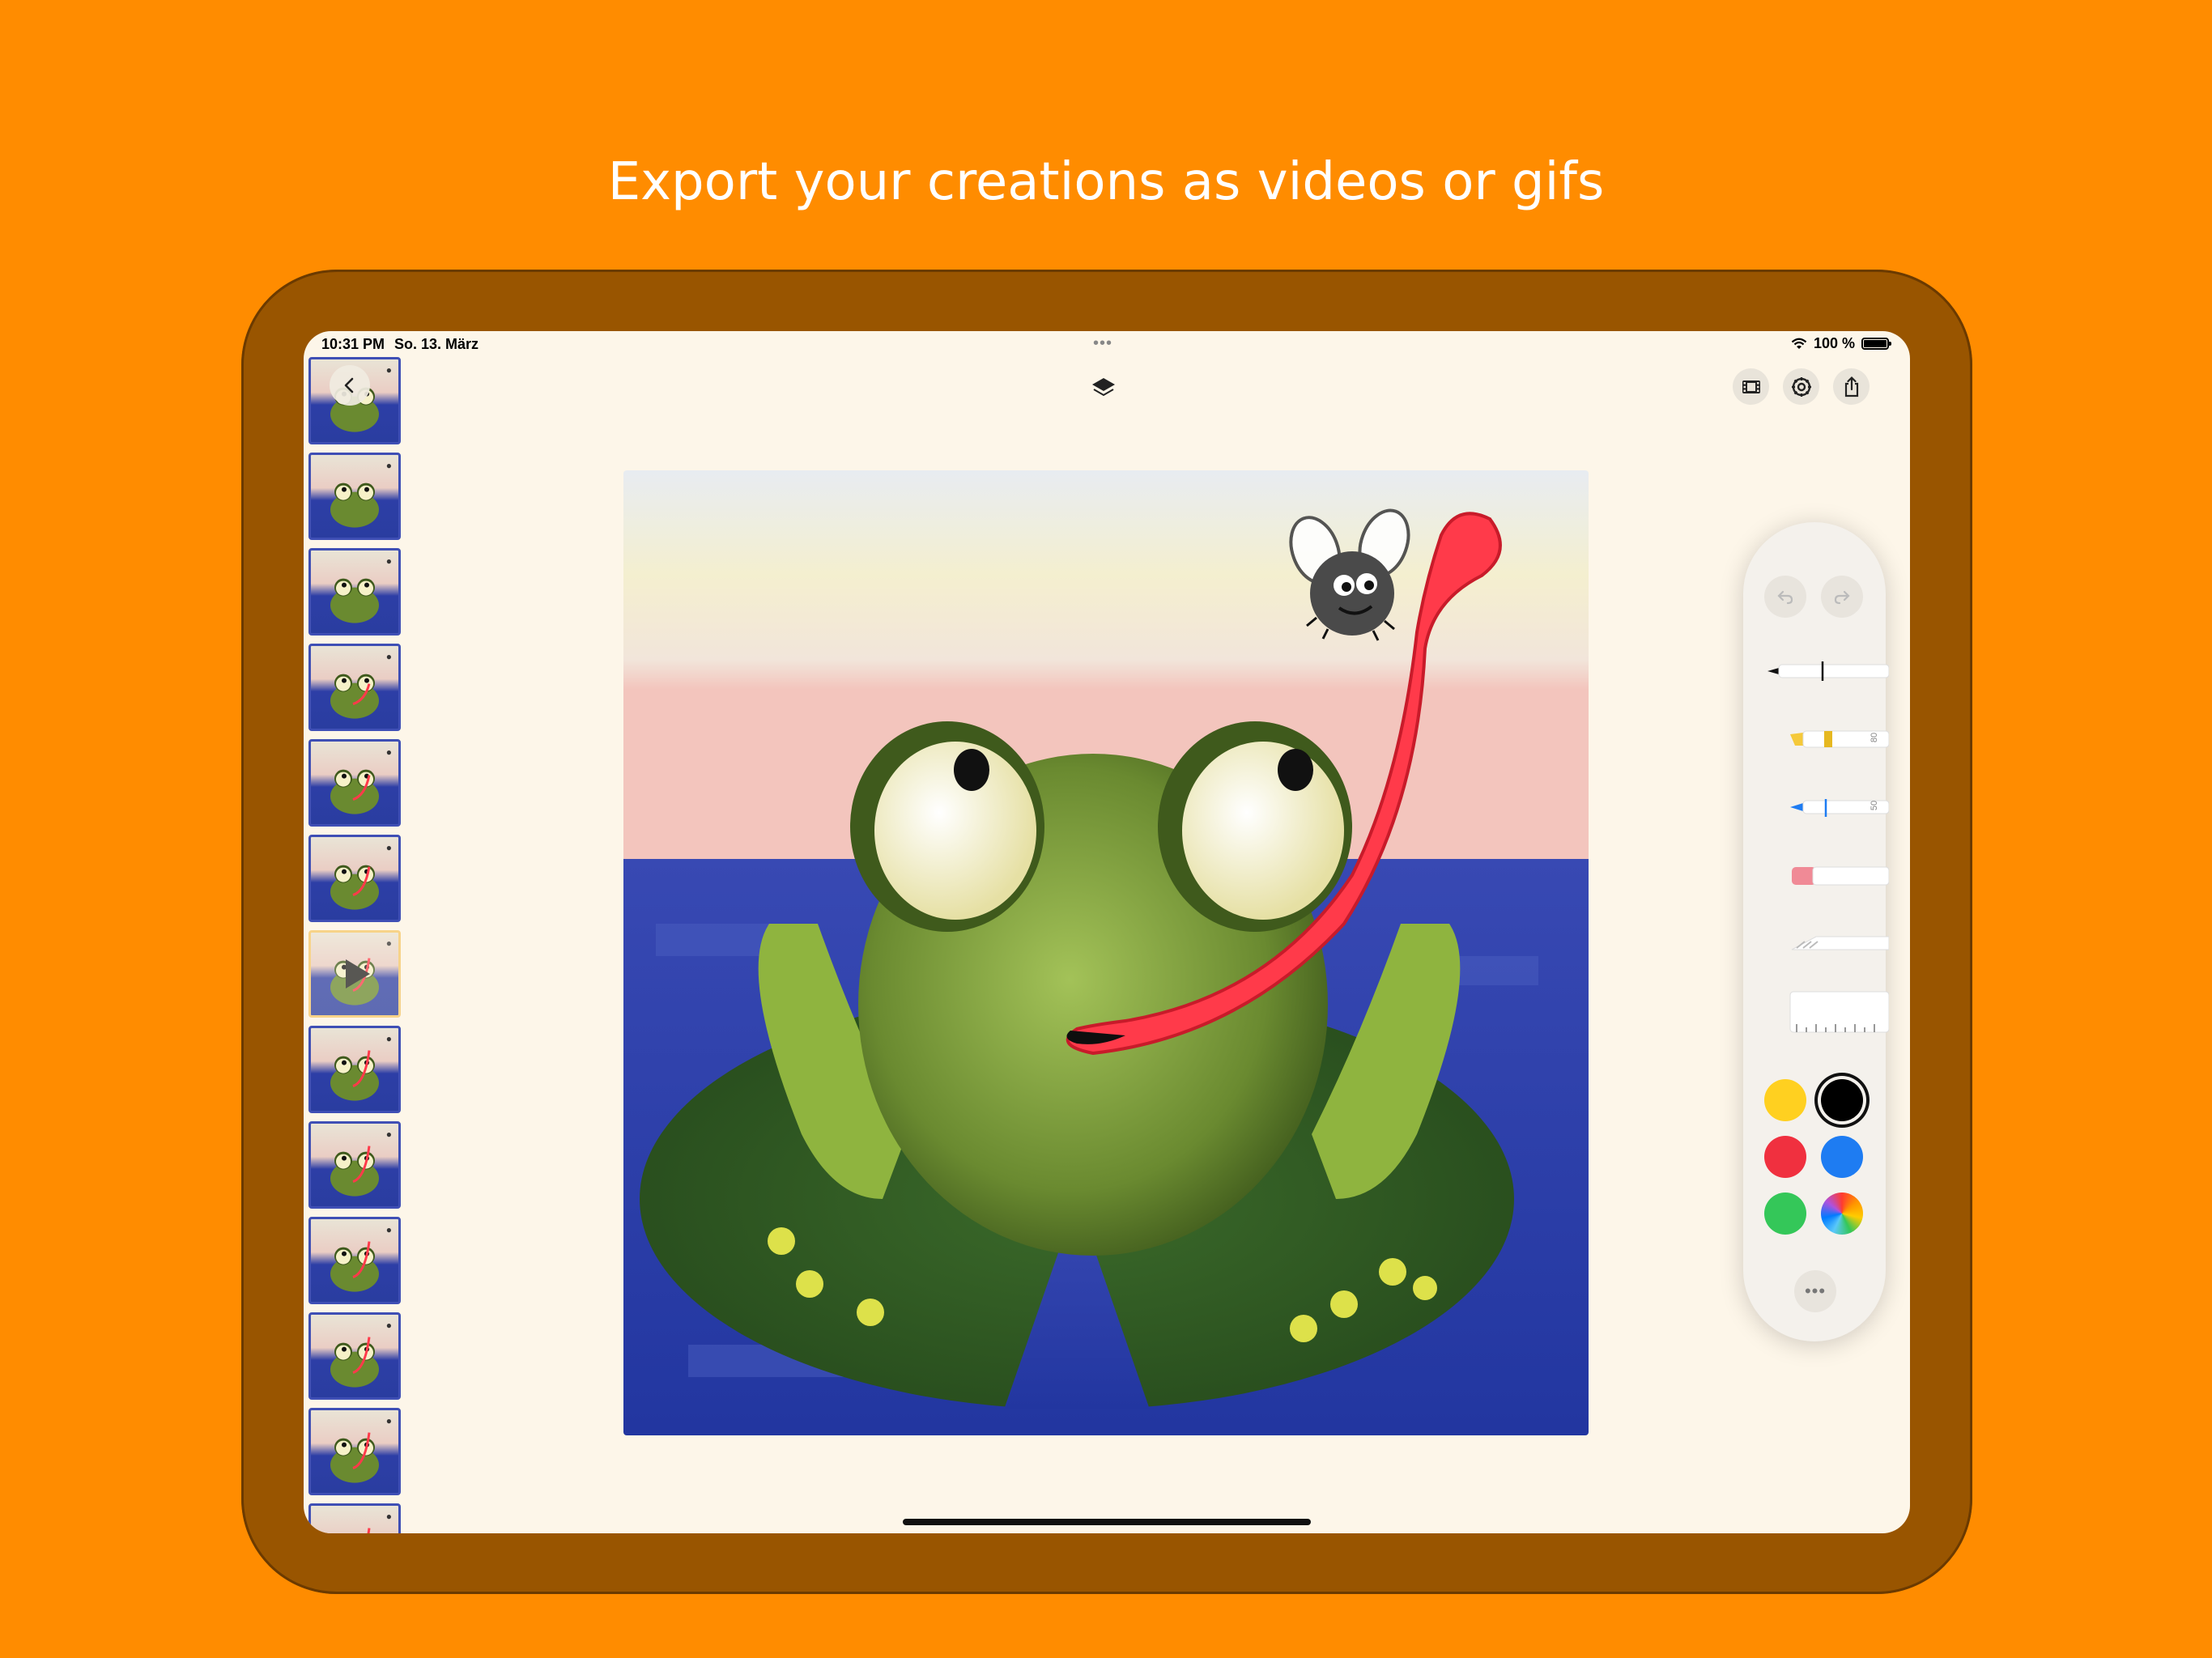 The width and height of the screenshot is (2212, 1658). I want to click on pen-icon, so click(1829, 671).